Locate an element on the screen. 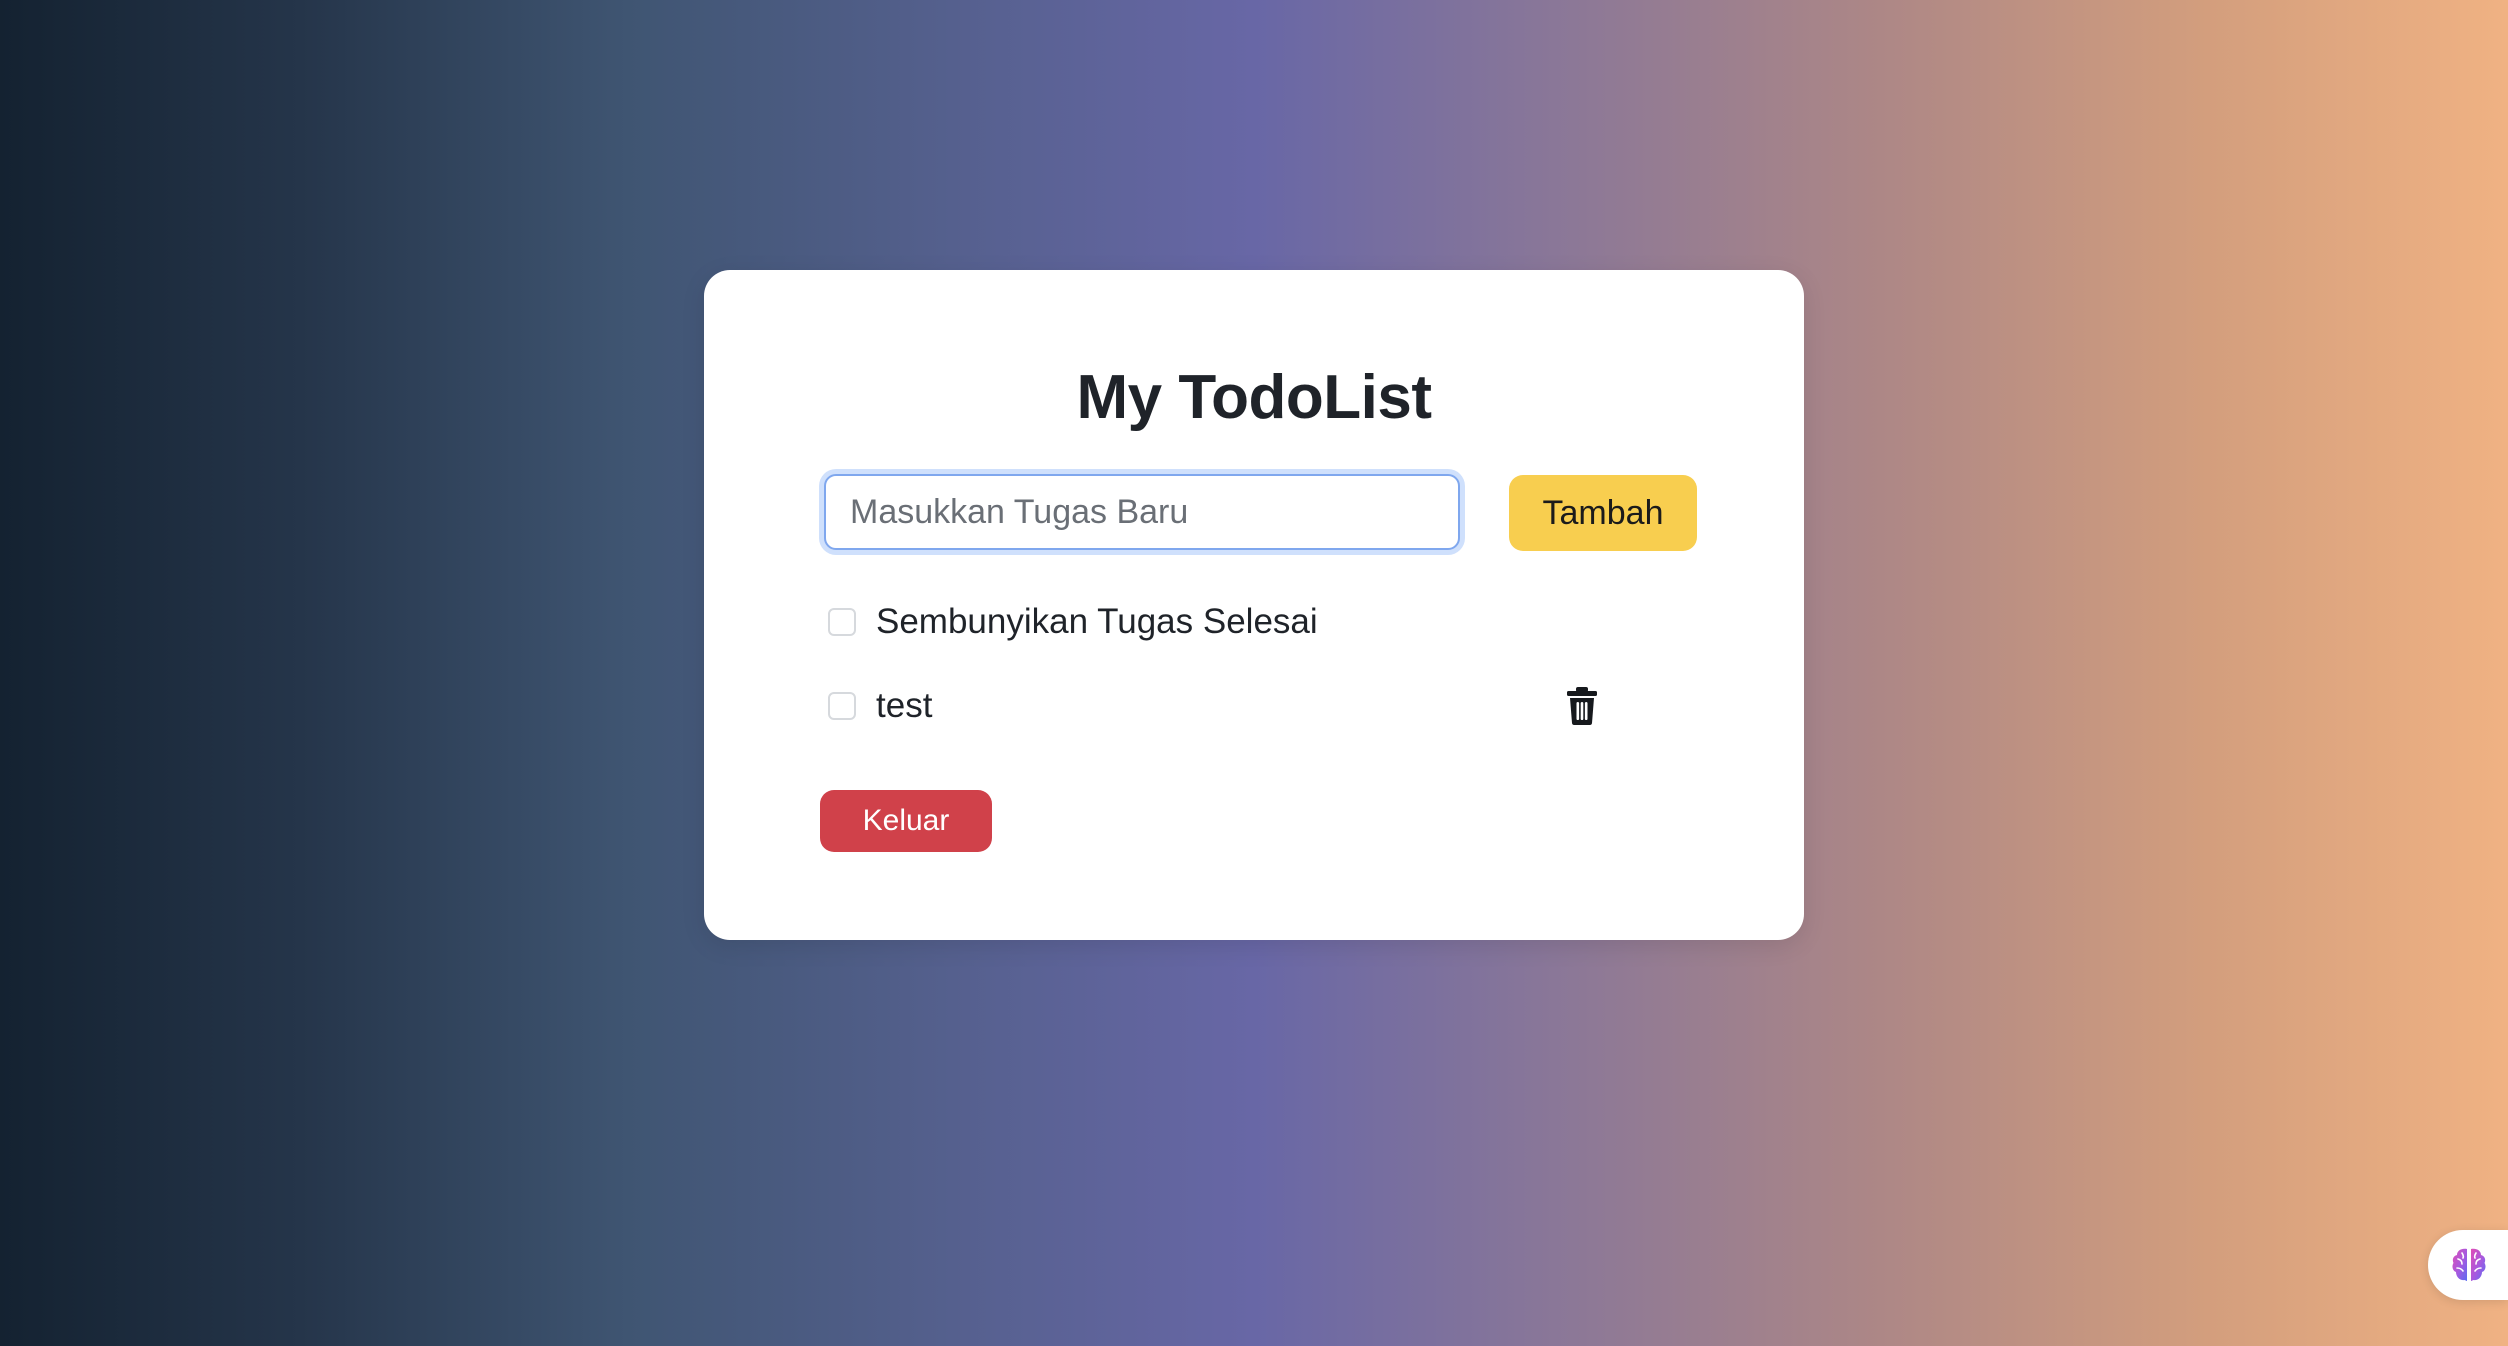  logout-button: Keluar is located at coordinates (906, 821).